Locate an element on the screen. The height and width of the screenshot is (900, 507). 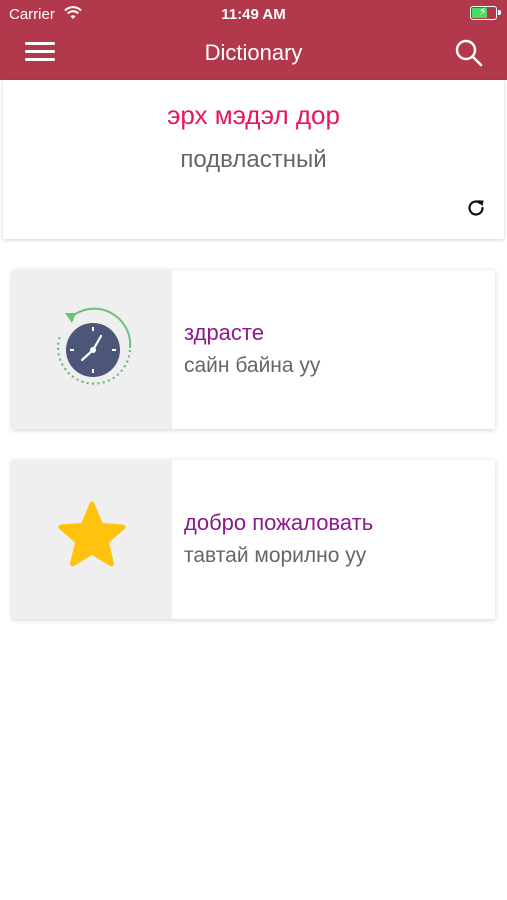
refresh-icon is located at coordinates (476, 208).